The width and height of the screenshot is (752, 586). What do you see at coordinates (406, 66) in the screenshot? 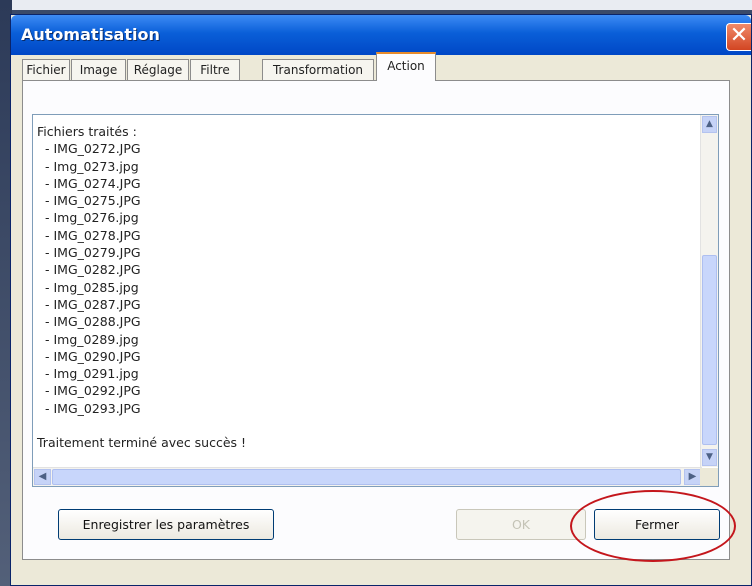
I see `tab-action: Action` at bounding box center [406, 66].